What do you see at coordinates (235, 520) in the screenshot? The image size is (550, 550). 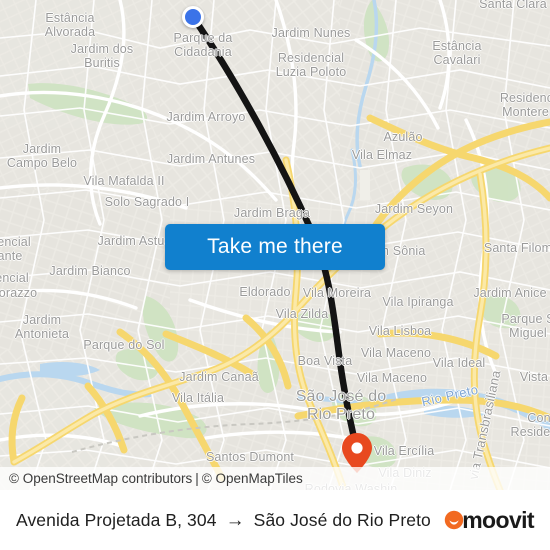 I see `arrow-right-icon: →` at bounding box center [235, 520].